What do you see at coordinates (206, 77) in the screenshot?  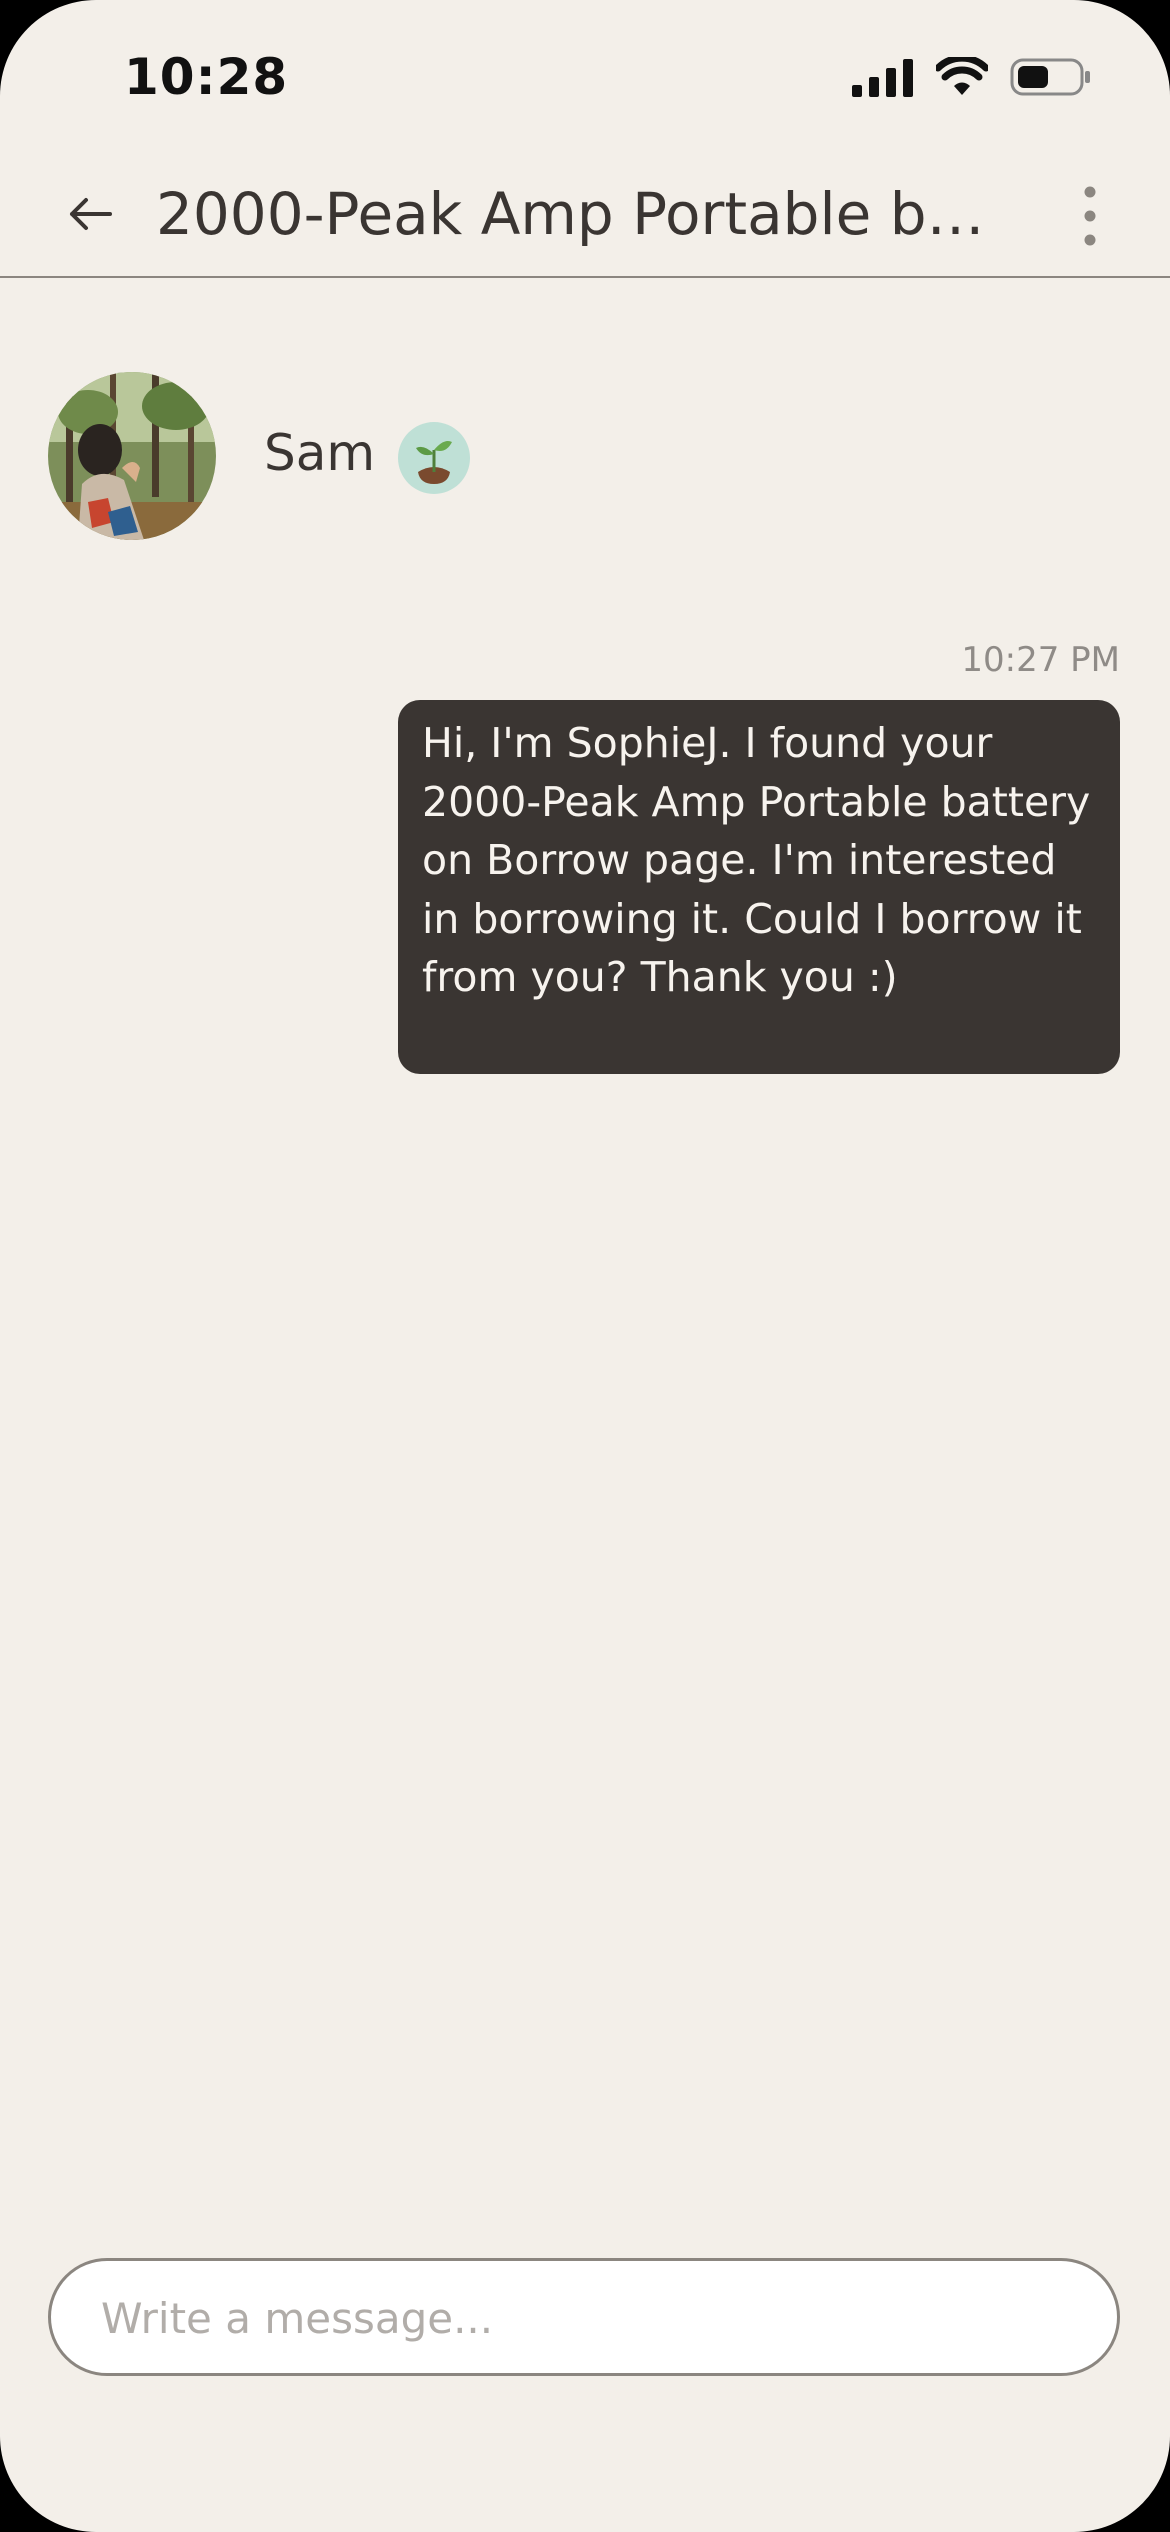 I see `status-time: 10:28` at bounding box center [206, 77].